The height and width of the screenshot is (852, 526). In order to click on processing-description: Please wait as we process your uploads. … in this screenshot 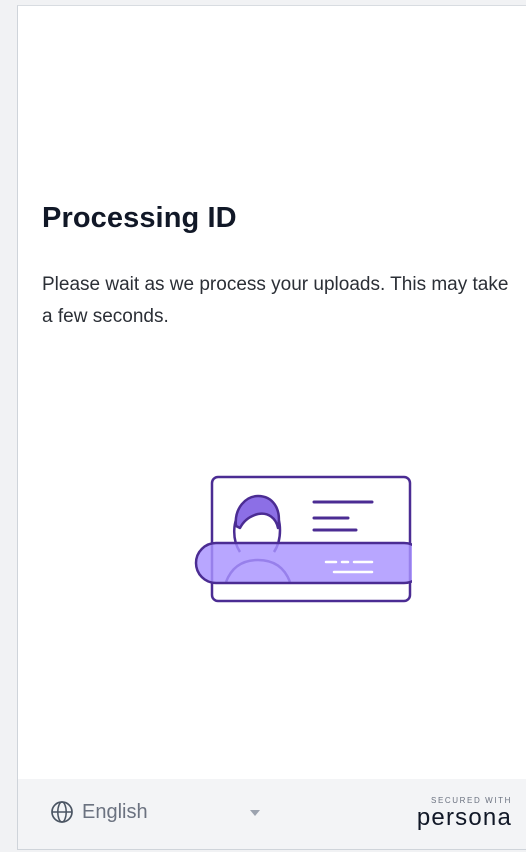, I will do `click(275, 300)`.